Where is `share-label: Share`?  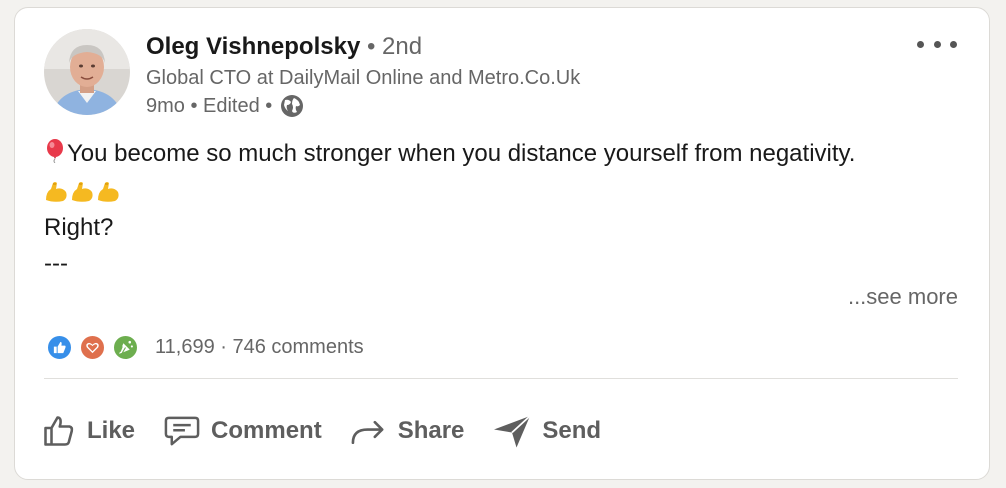 share-label: Share is located at coordinates (431, 430).